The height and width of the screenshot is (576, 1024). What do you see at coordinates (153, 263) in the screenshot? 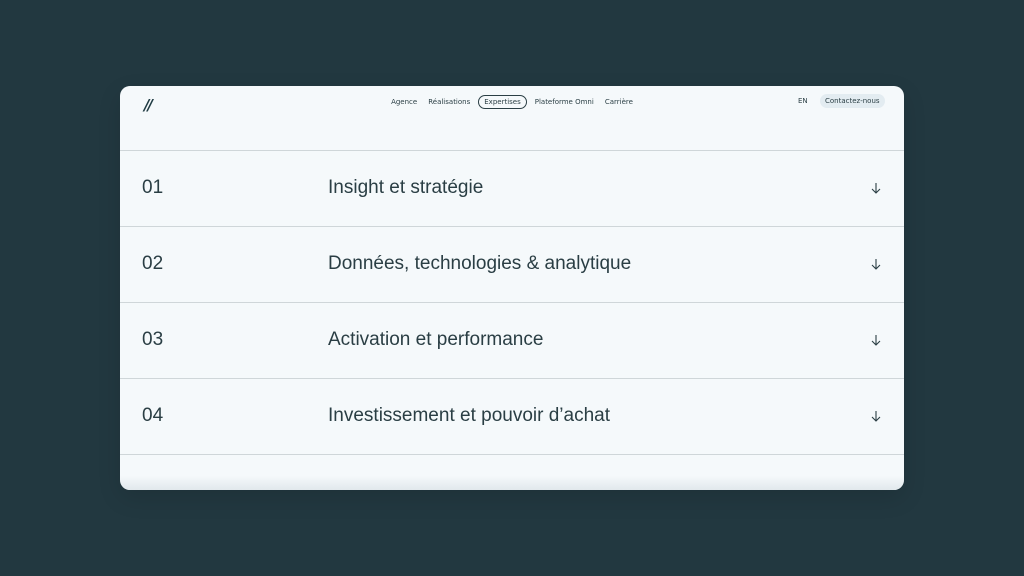
I see `expertise-number: 02` at bounding box center [153, 263].